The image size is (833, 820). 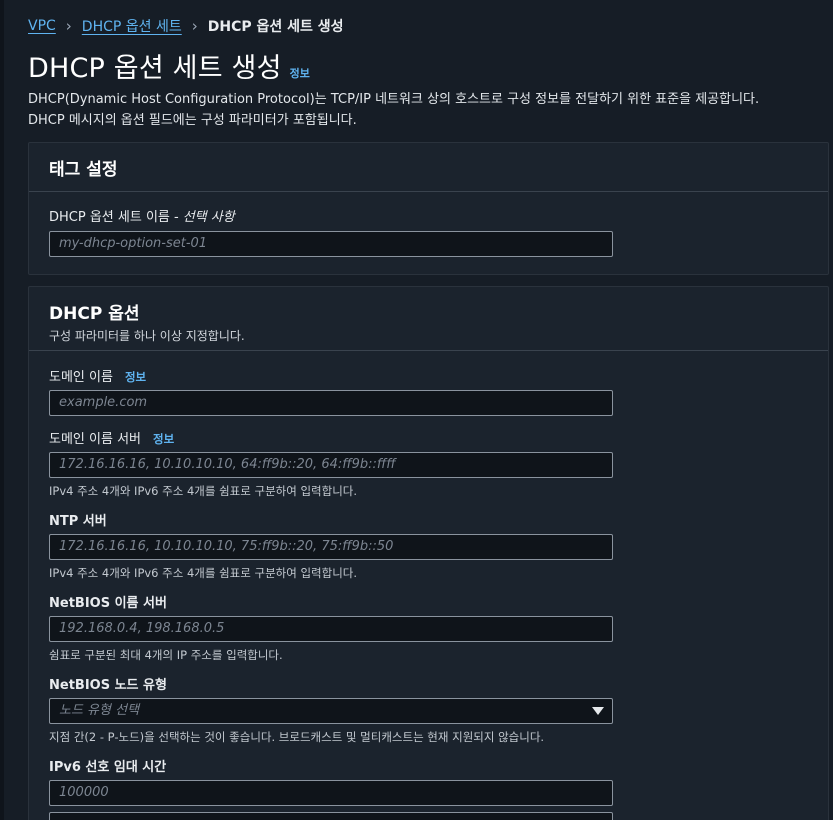 What do you see at coordinates (598, 711) in the screenshot?
I see `caret-down-icon` at bounding box center [598, 711].